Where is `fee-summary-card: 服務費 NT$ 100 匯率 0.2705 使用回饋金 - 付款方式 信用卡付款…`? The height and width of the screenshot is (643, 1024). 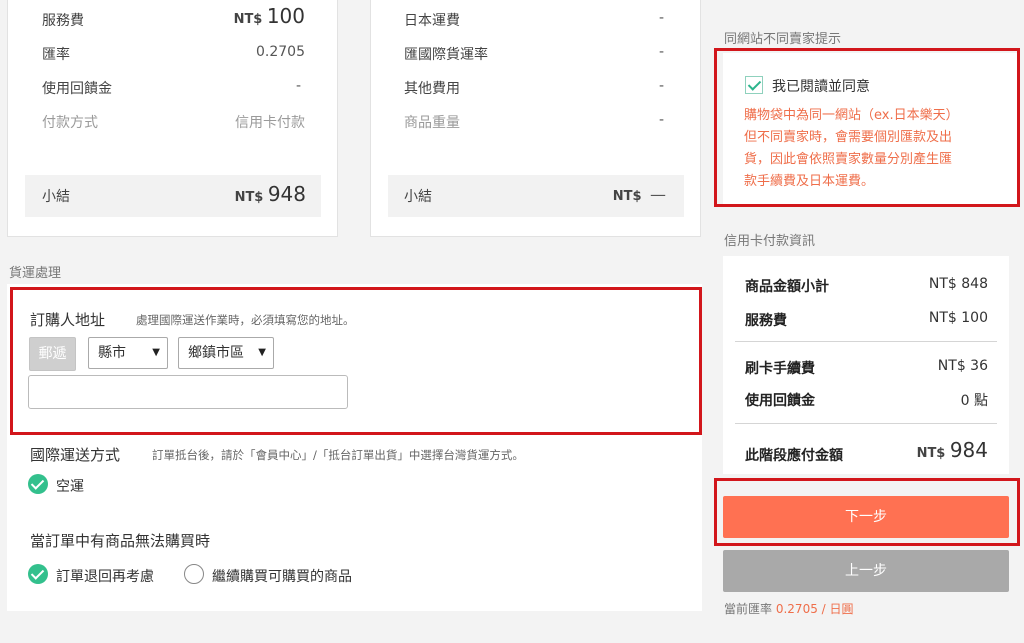 fee-summary-card: 服務費 NT$ 100 匯率 0.2705 使用回饋金 - 付款方式 信用卡付款… is located at coordinates (172, 118).